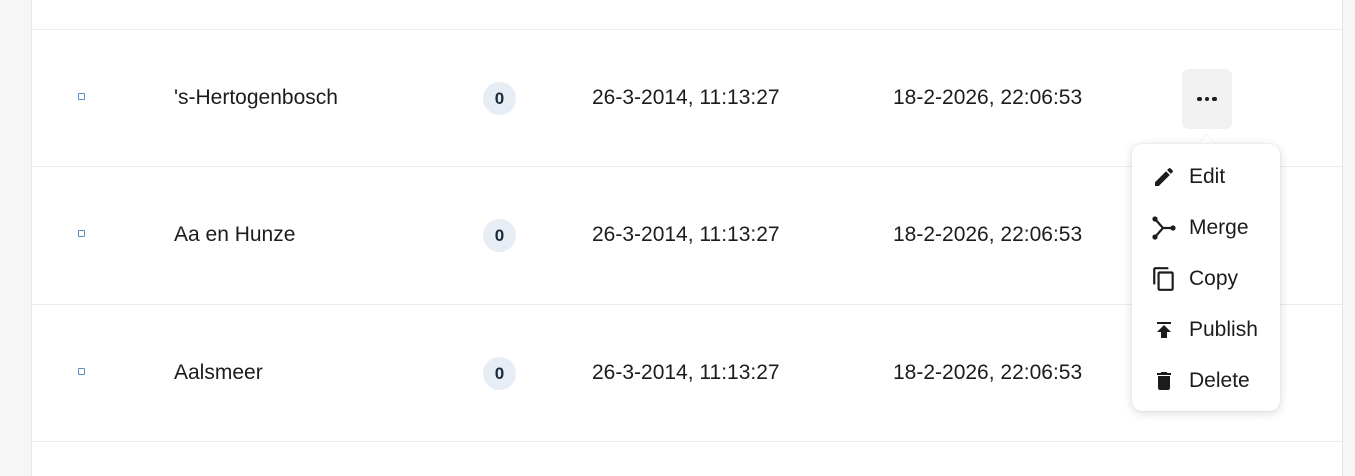  I want to click on menu-item-label: Copy, so click(1214, 278).